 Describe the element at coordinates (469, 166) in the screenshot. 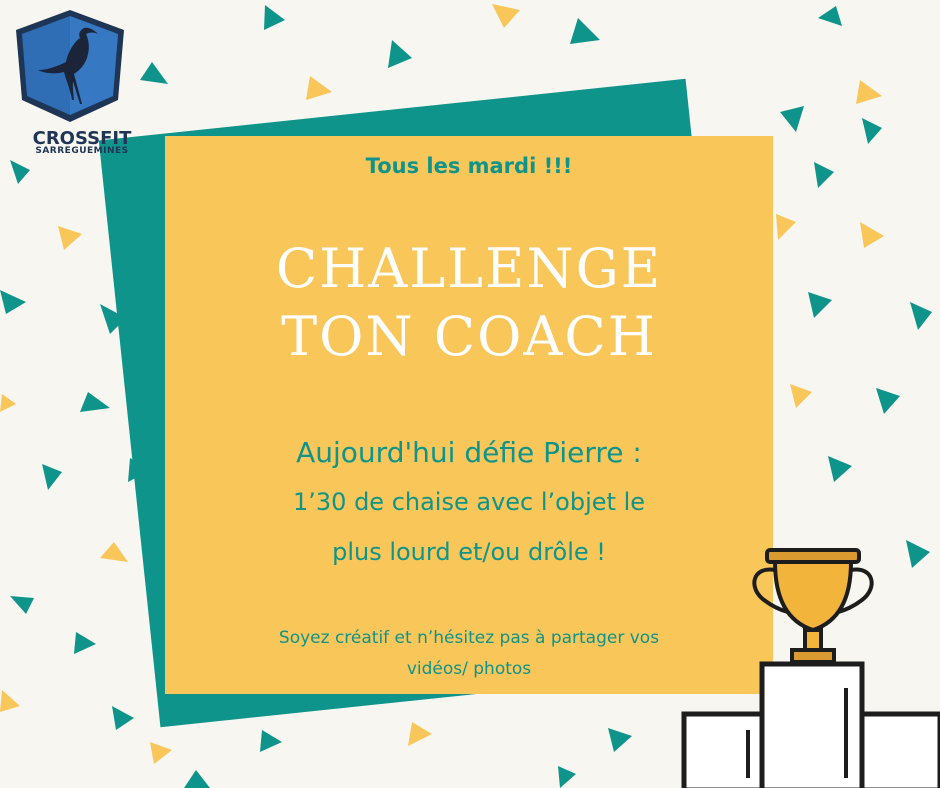

I see `tagline: Tous les mardi !!!` at that location.